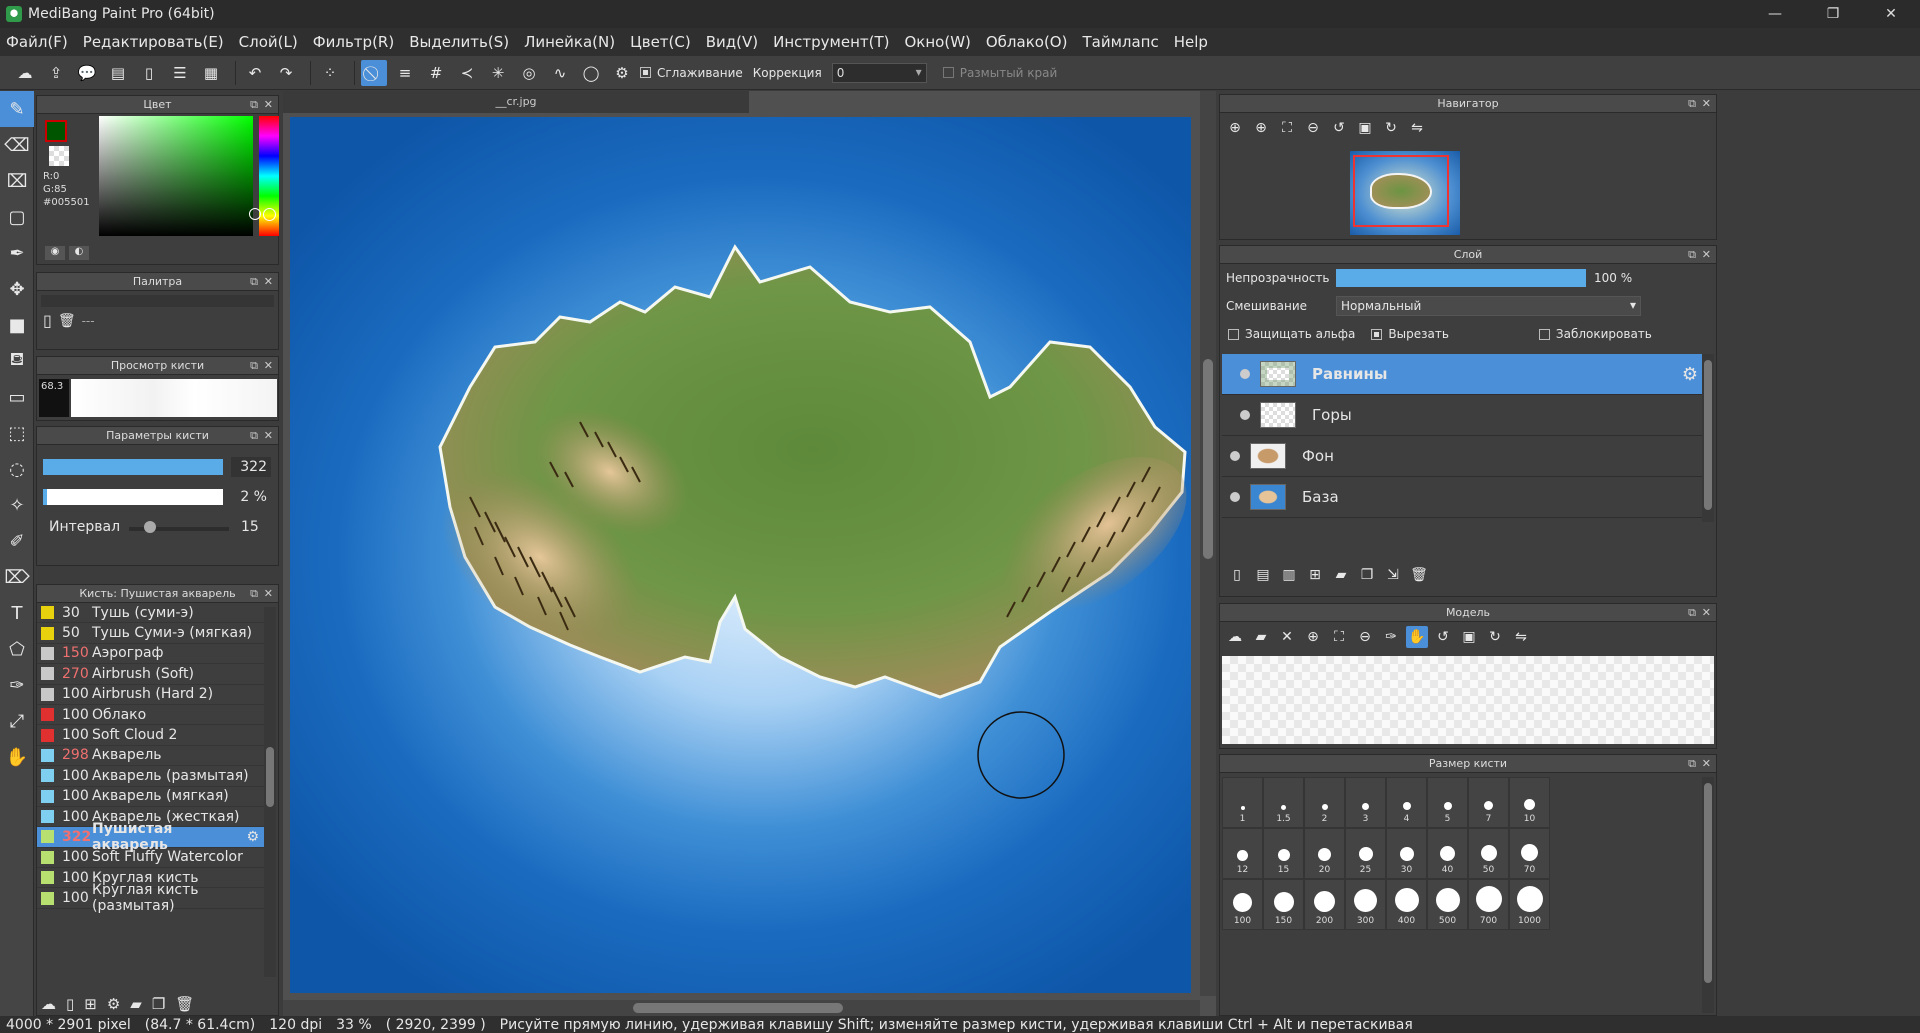 This screenshot has height=1033, width=1920. What do you see at coordinates (738, 1008) in the screenshot?
I see `canvas-horizontal-scroll-thumb` at bounding box center [738, 1008].